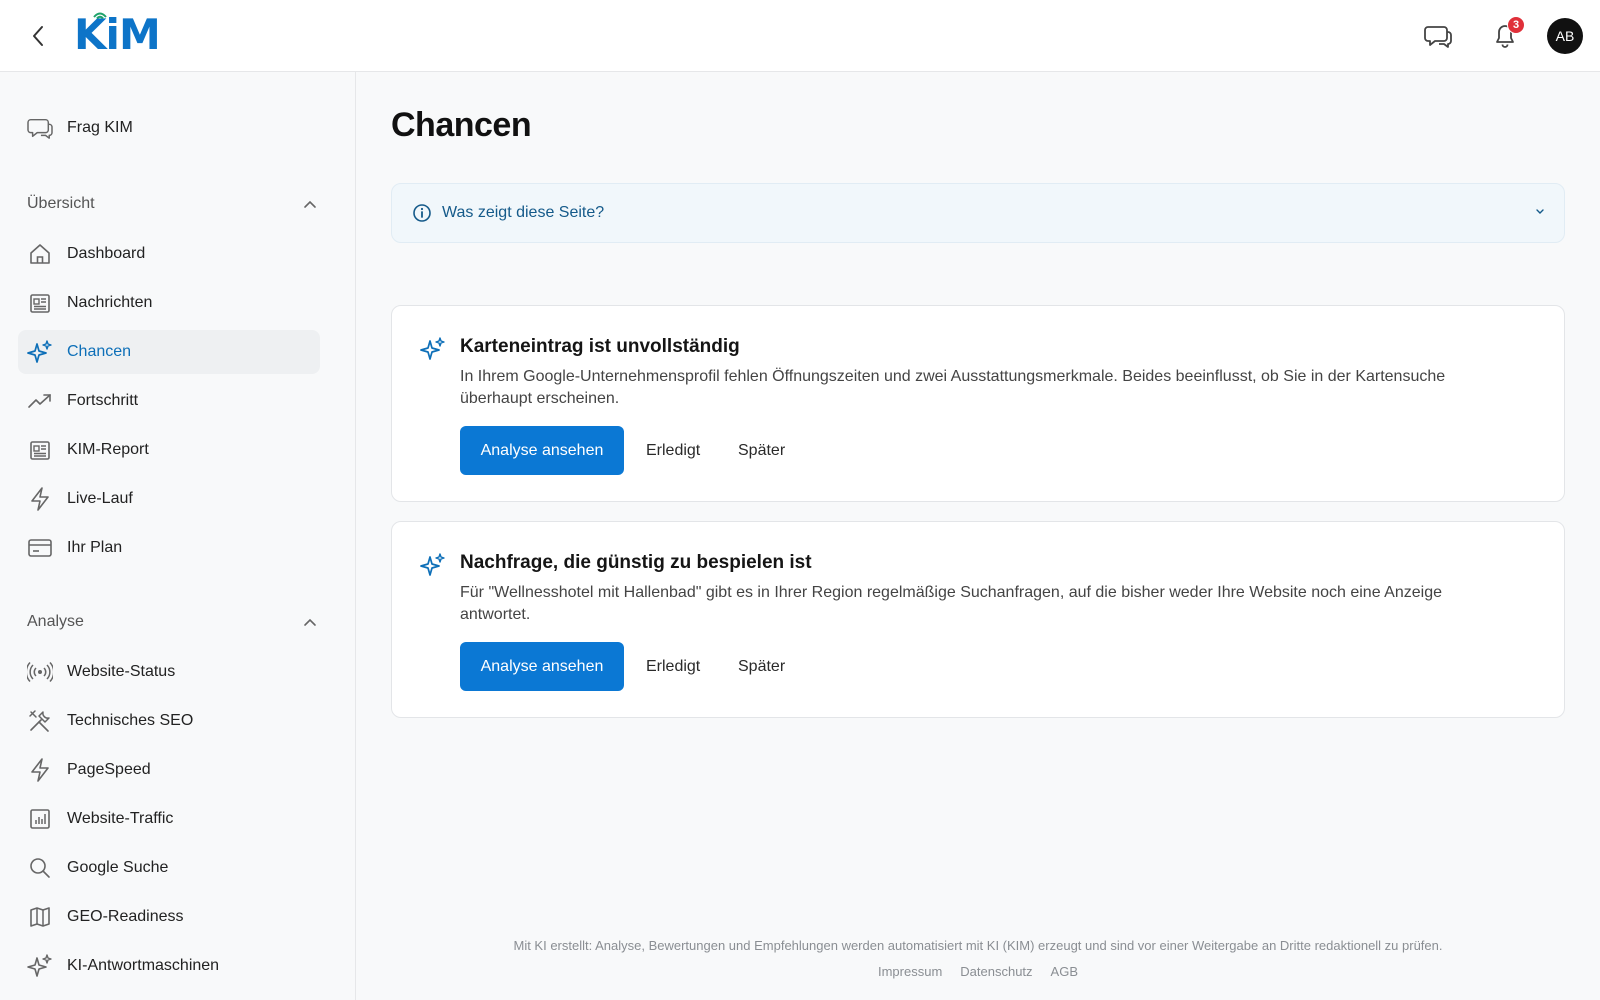 This screenshot has height=1000, width=1600. Describe the element at coordinates (1064, 971) in the screenshot. I see `agb-link: AGB` at that location.